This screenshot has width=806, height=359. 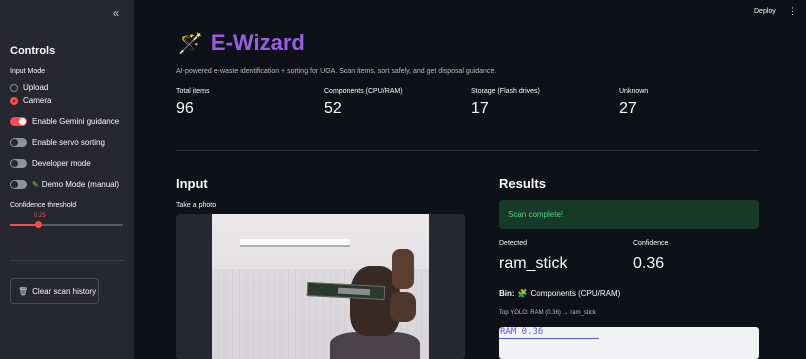 I want to click on metric-label: Unknown, so click(x=634, y=91).